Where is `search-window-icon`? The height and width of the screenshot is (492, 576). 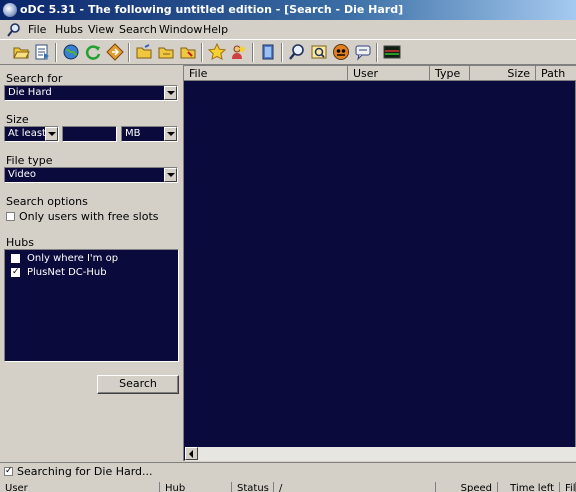 search-window-icon is located at coordinates (14, 30).